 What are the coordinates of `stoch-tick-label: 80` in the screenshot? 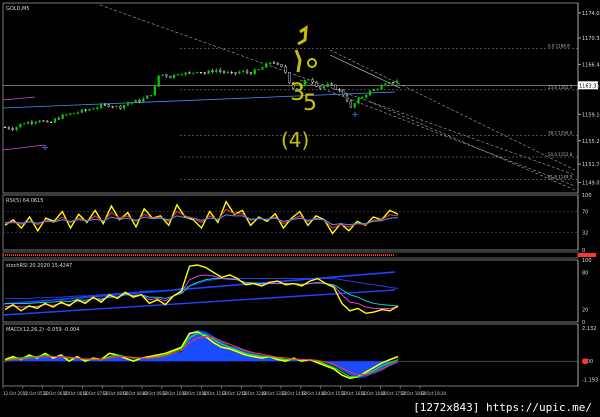 It's located at (585, 273).